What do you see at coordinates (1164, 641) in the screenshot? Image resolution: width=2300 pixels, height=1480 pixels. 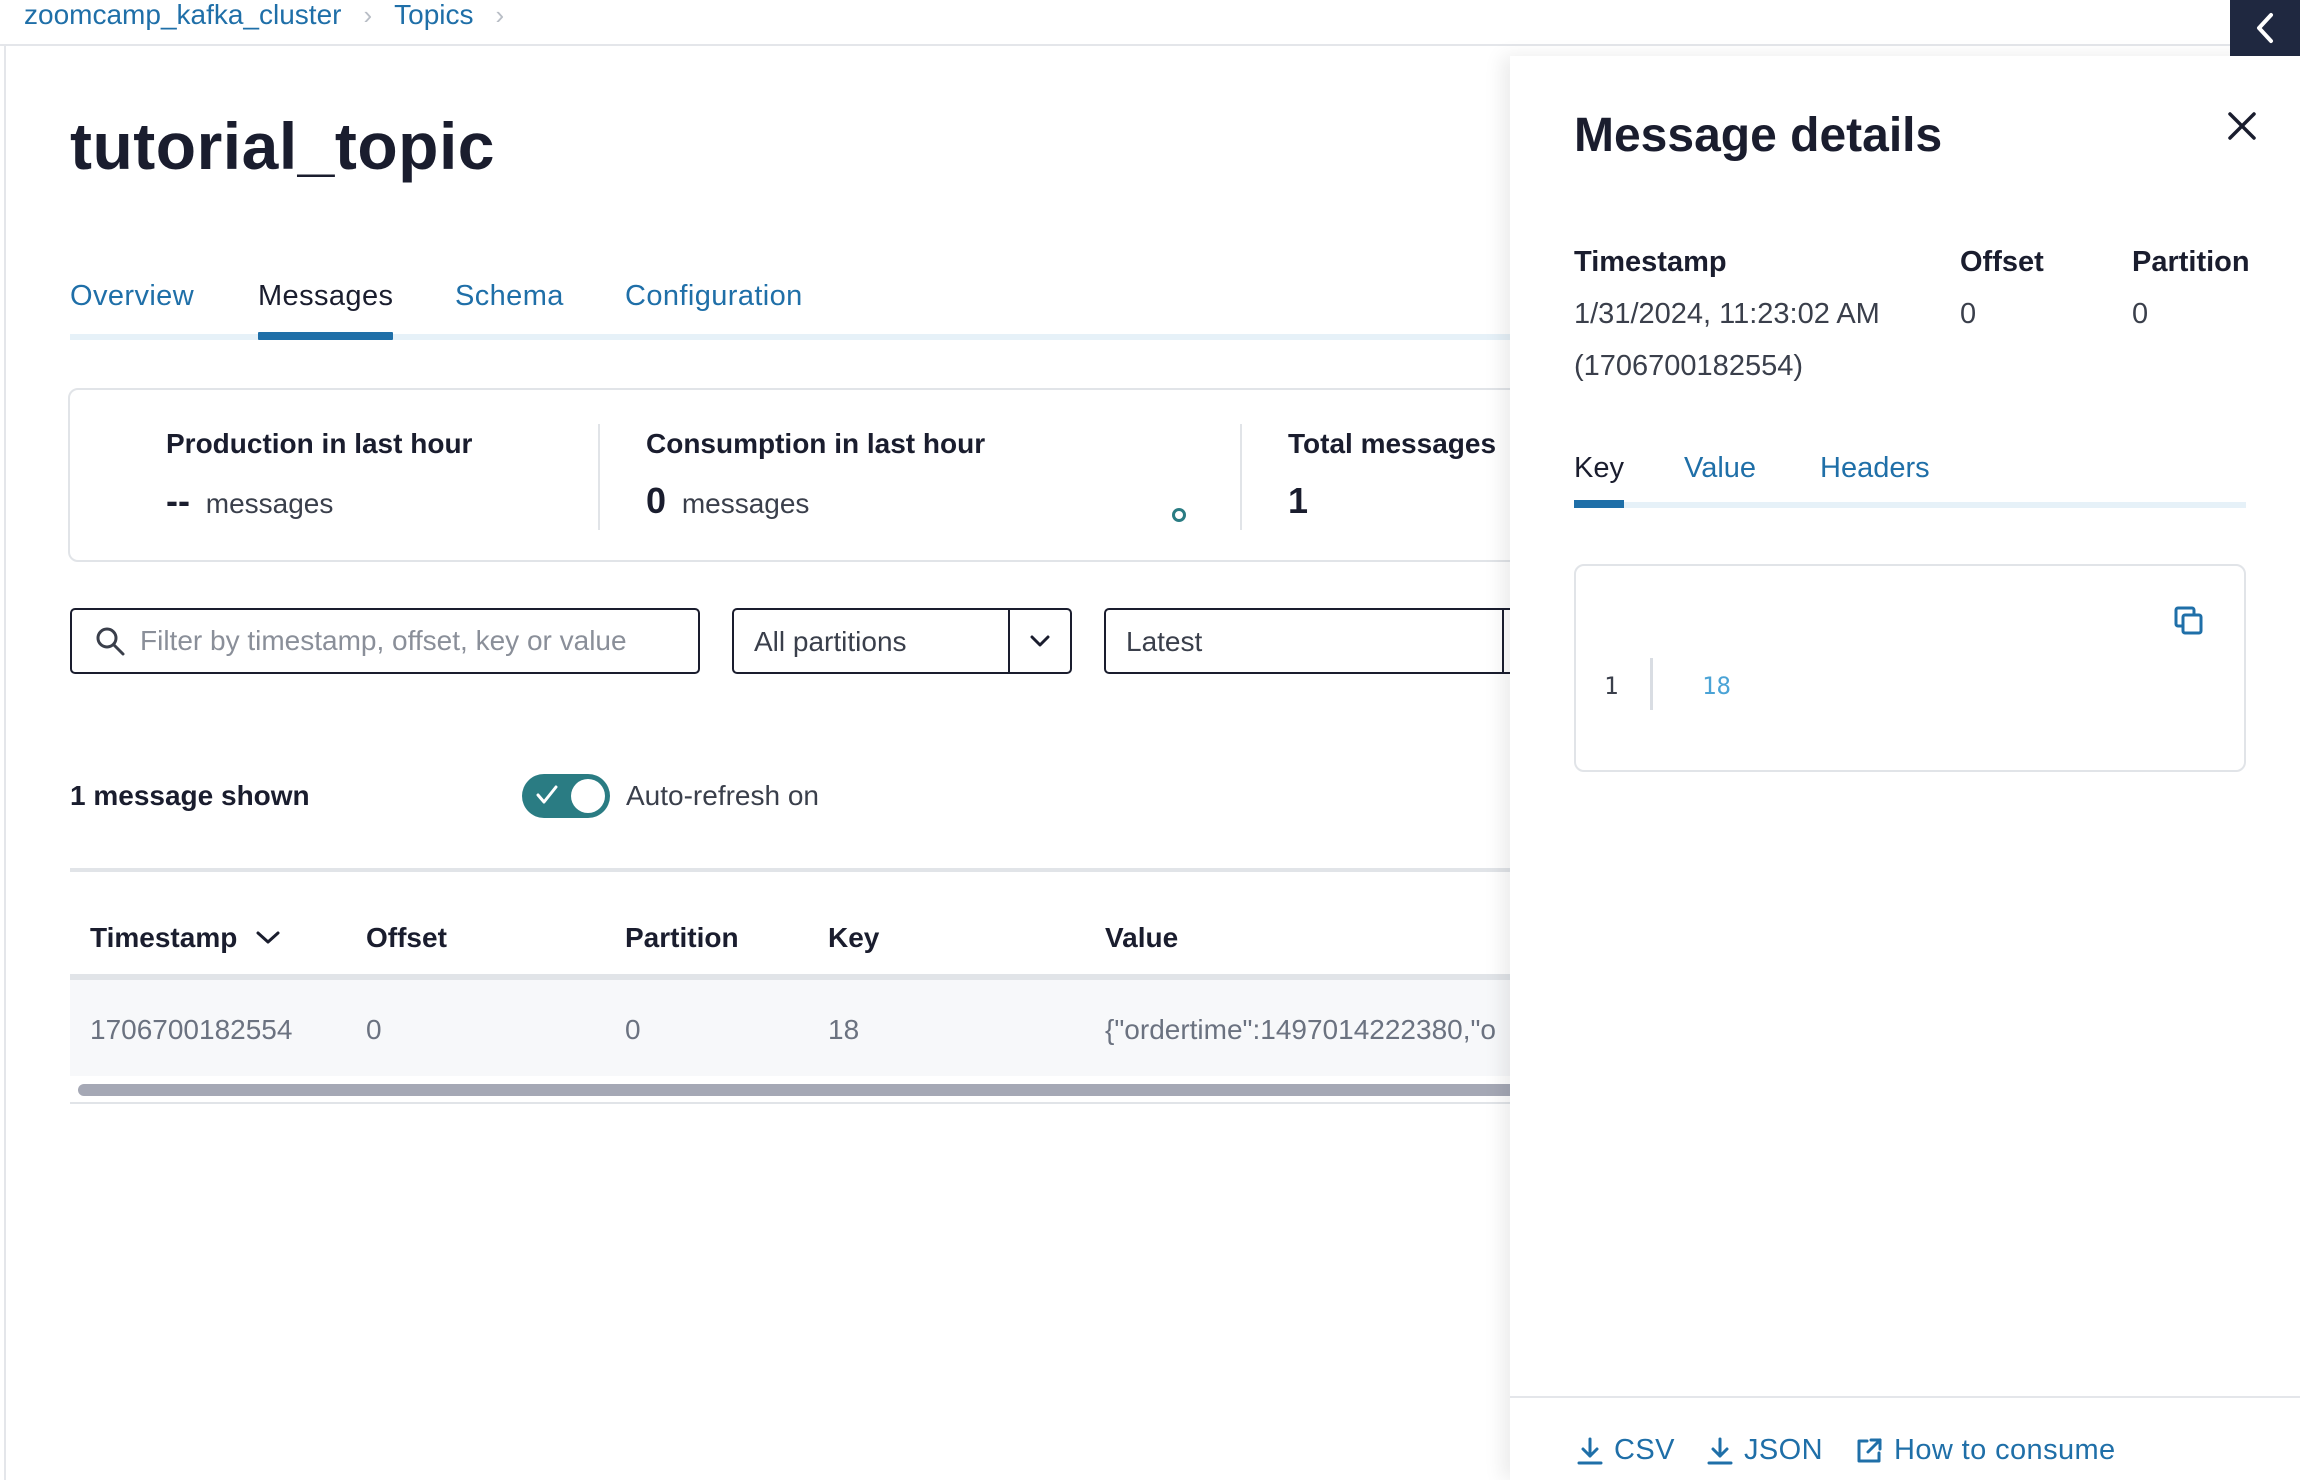 I see `offset-mode-value: Latest` at bounding box center [1164, 641].